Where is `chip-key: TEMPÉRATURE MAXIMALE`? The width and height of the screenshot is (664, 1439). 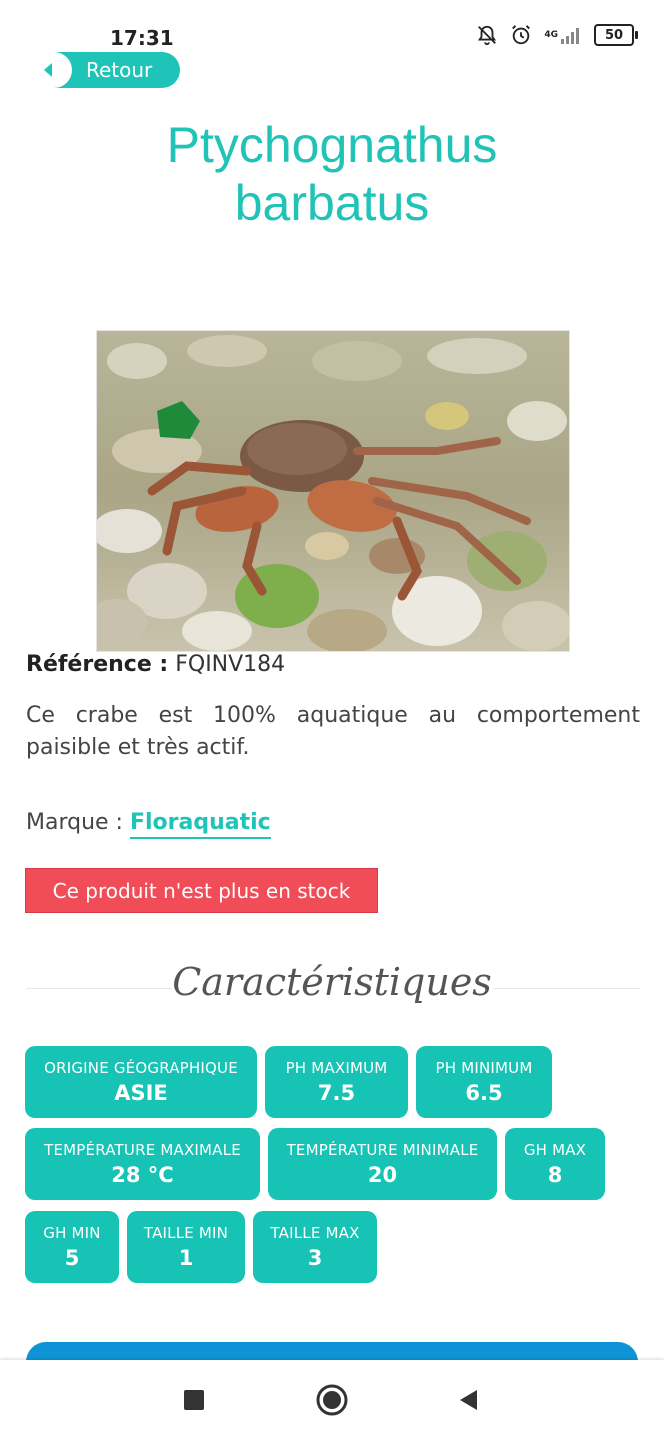 chip-key: TEMPÉRATURE MAXIMALE is located at coordinates (142, 1150).